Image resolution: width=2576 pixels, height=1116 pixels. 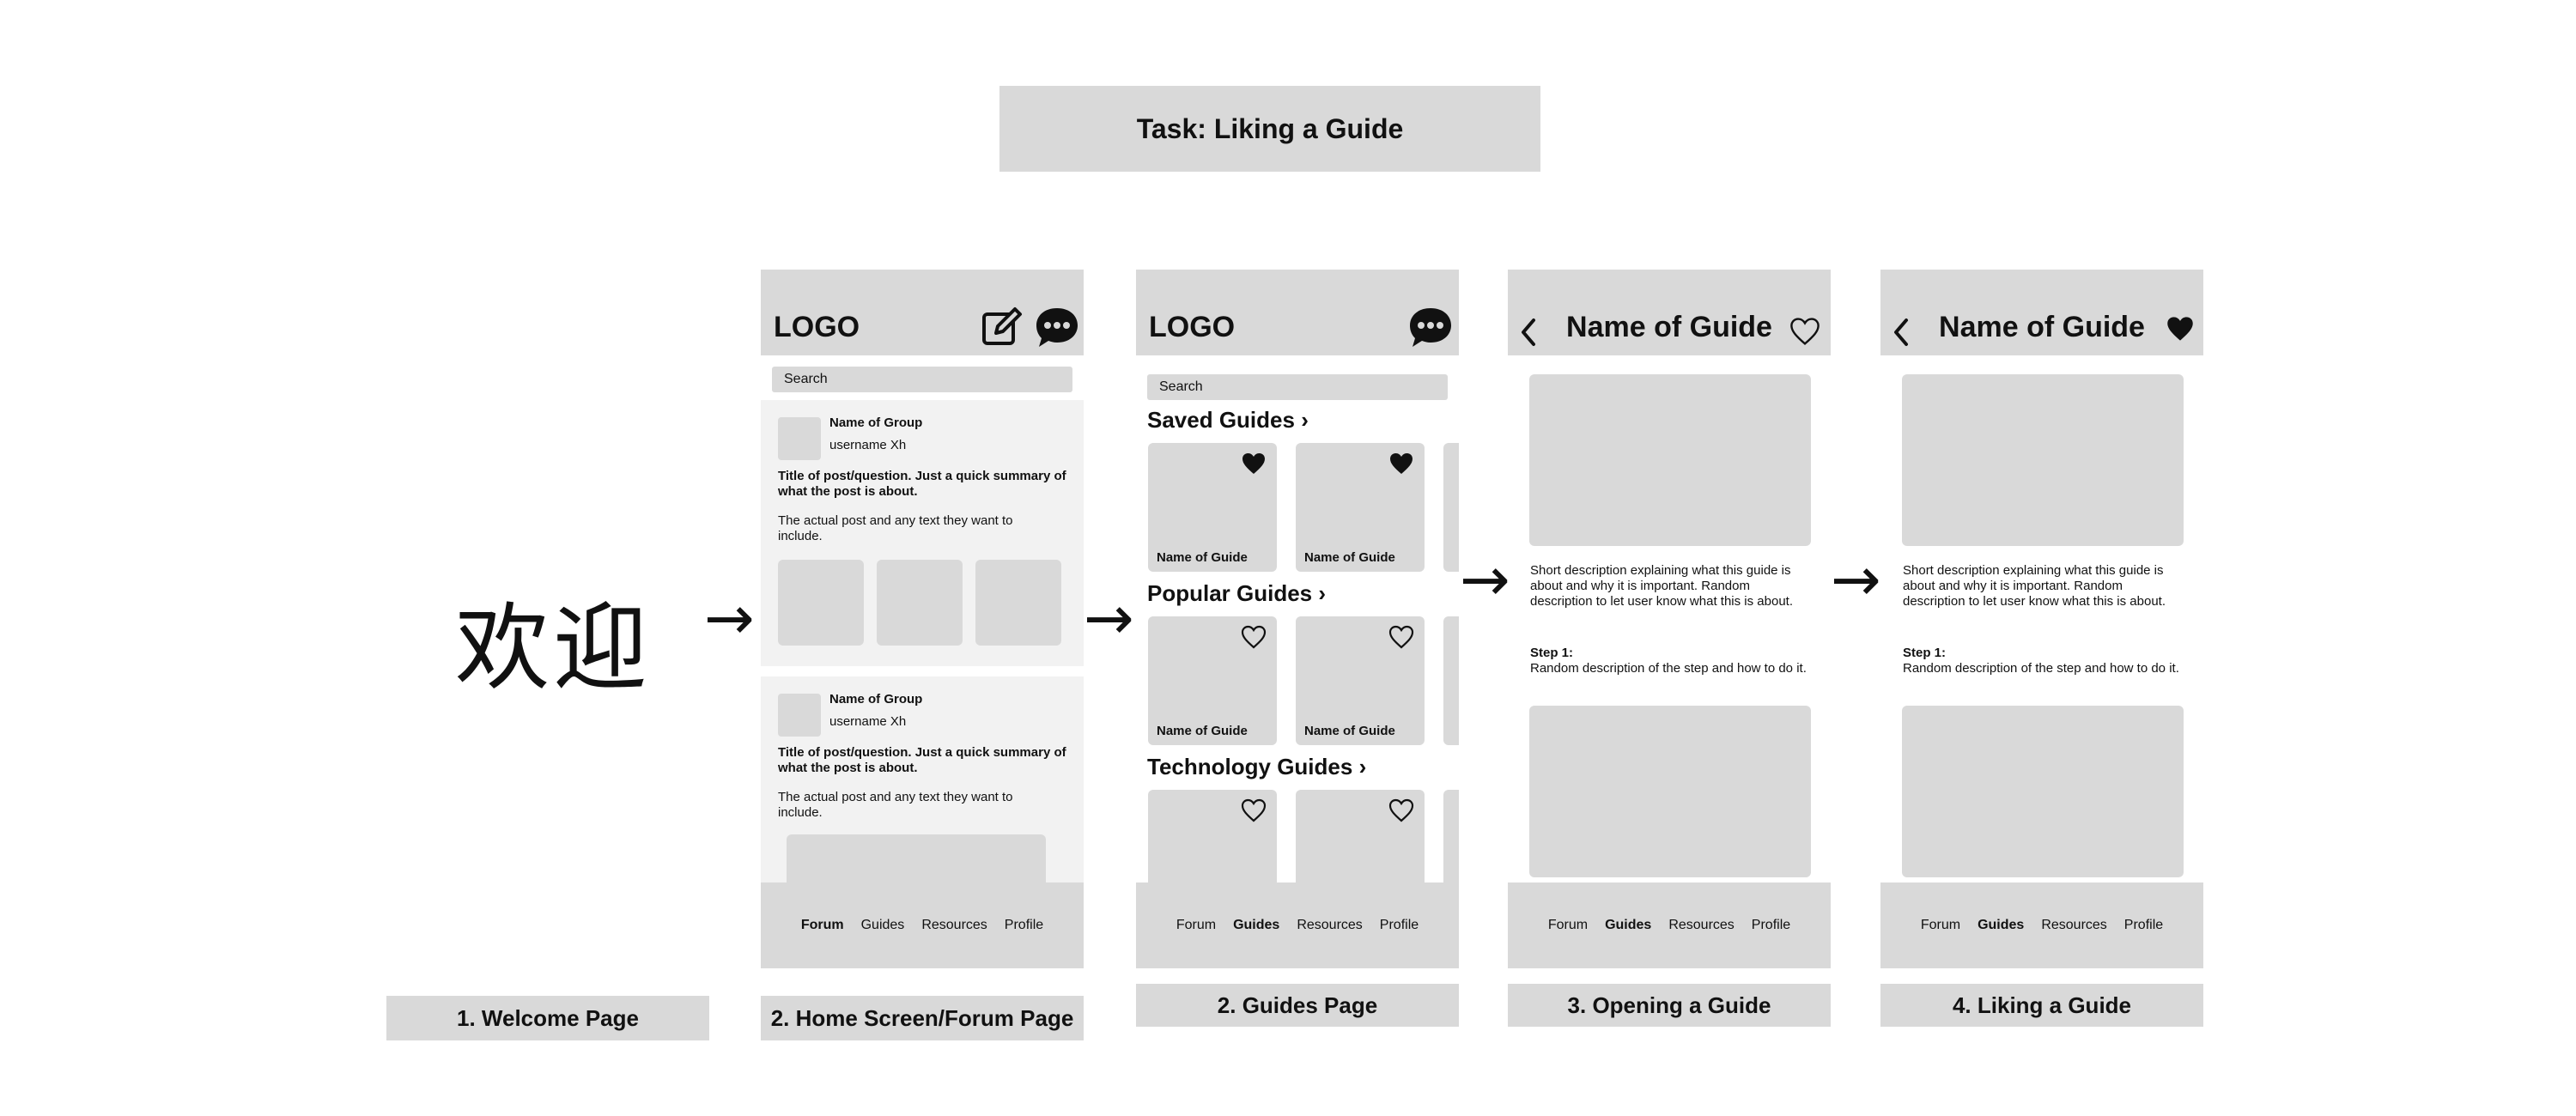 What do you see at coordinates (1221, 420) in the screenshot?
I see `section-title: Saved Guides` at bounding box center [1221, 420].